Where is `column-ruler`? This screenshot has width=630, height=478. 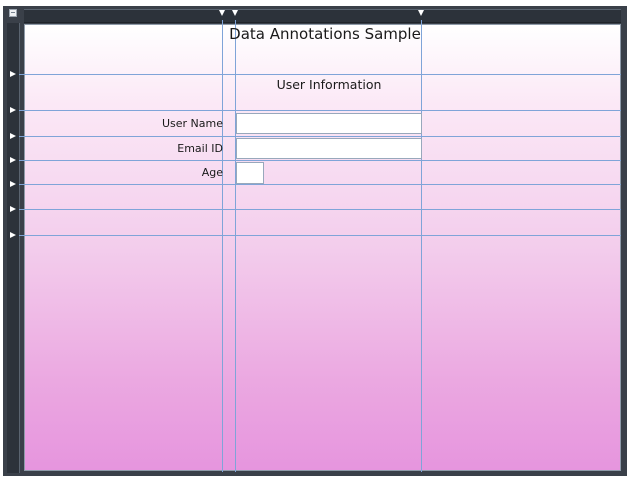
column-ruler is located at coordinates (322, 16).